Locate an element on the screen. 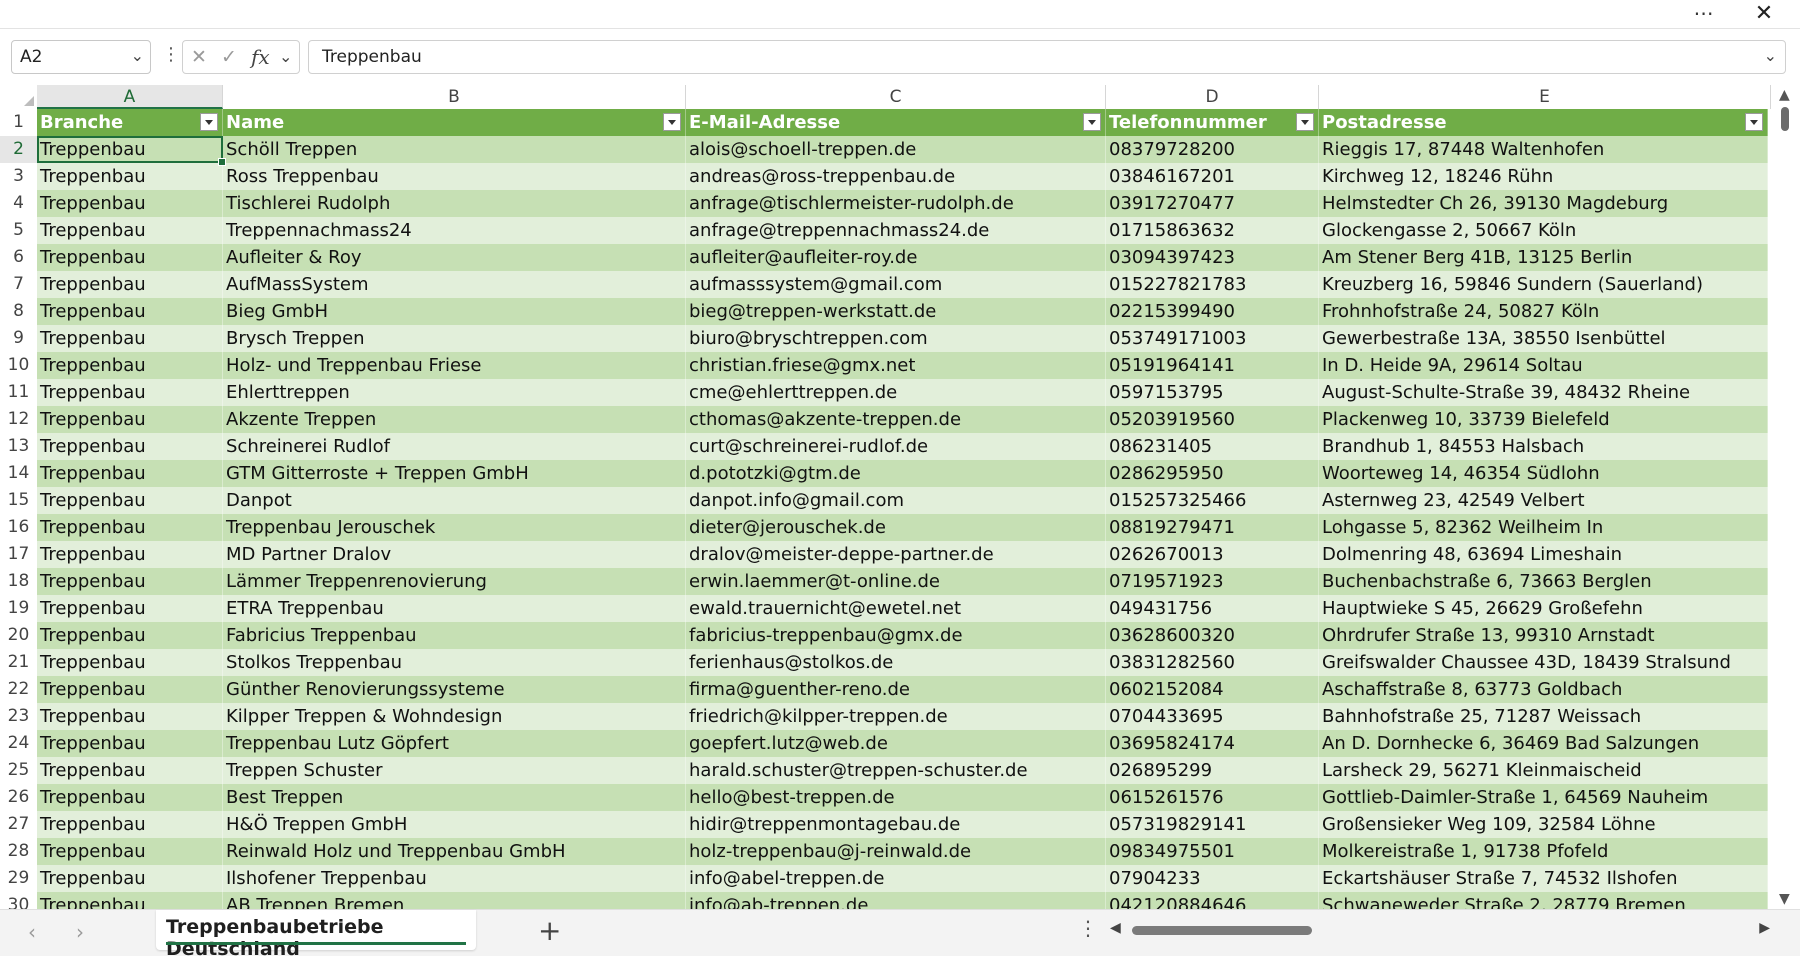 Image resolution: width=1800 pixels, height=960 pixels. table-cell: Akzente Treppen is located at coordinates (454, 419).